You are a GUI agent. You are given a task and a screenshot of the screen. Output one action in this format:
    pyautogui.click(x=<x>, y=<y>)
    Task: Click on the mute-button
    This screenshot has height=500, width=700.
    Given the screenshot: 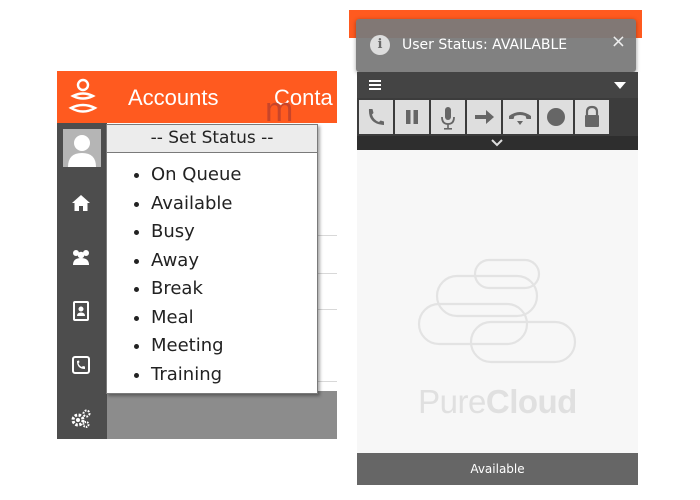 What is the action you would take?
    pyautogui.click(x=448, y=117)
    